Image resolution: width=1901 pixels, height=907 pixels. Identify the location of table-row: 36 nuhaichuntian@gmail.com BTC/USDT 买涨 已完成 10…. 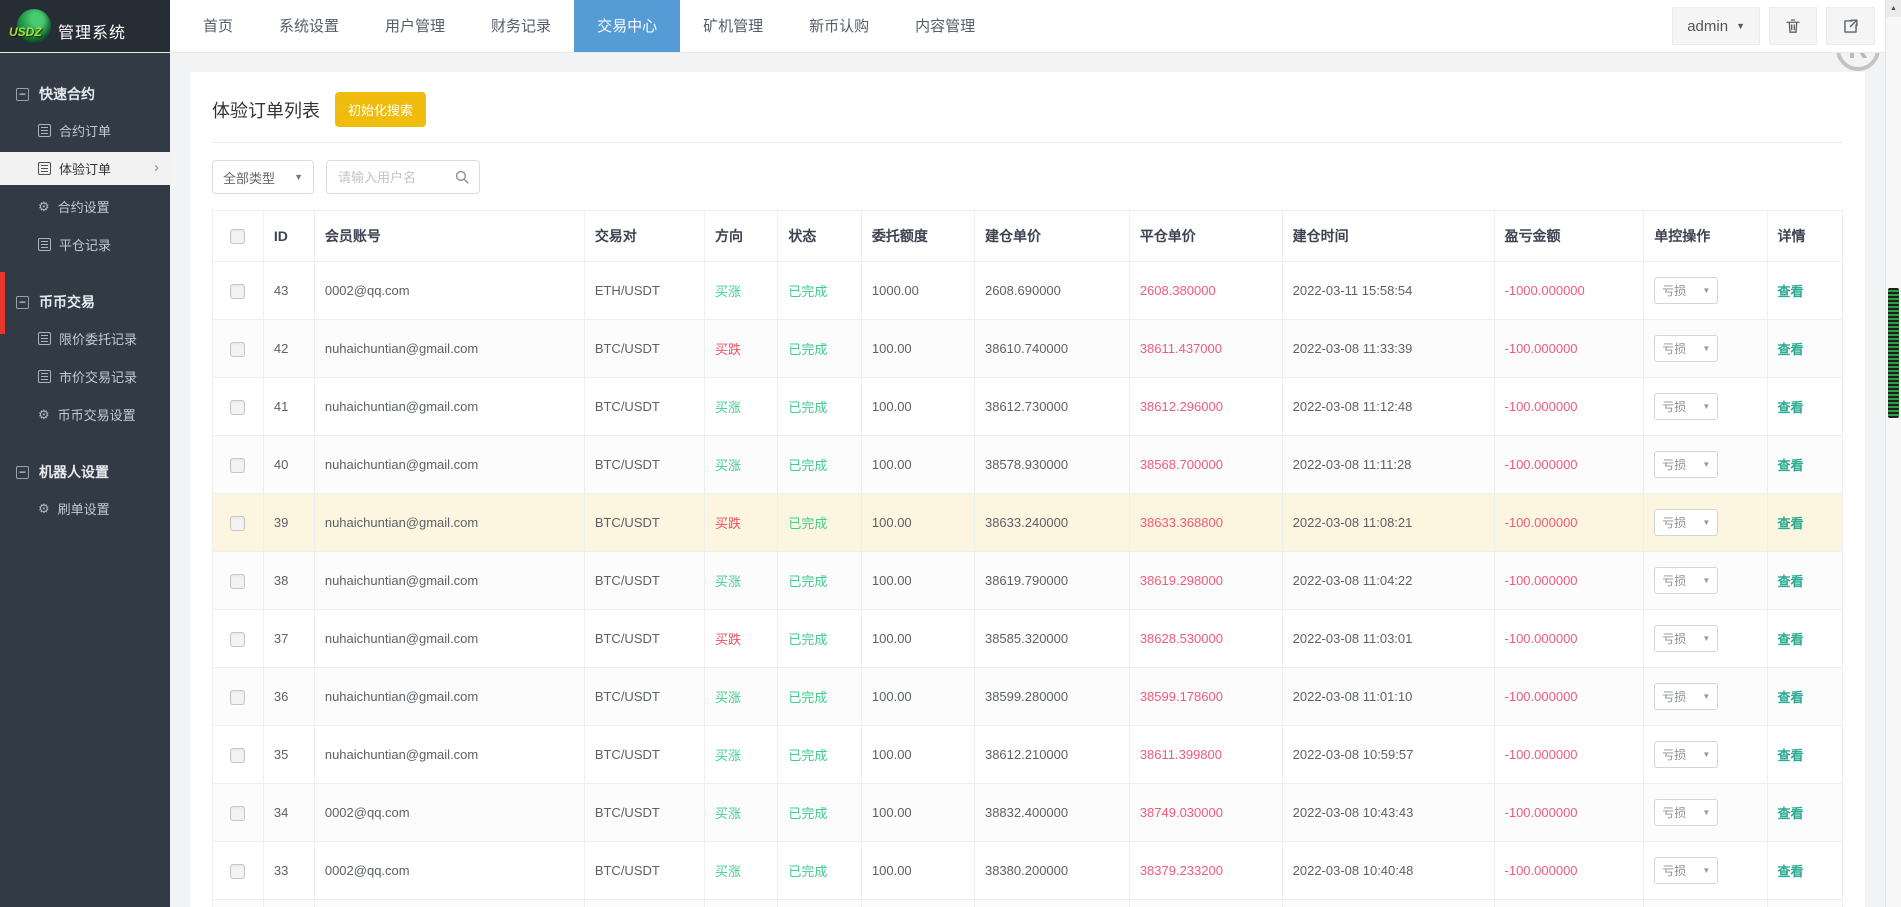
(1028, 696).